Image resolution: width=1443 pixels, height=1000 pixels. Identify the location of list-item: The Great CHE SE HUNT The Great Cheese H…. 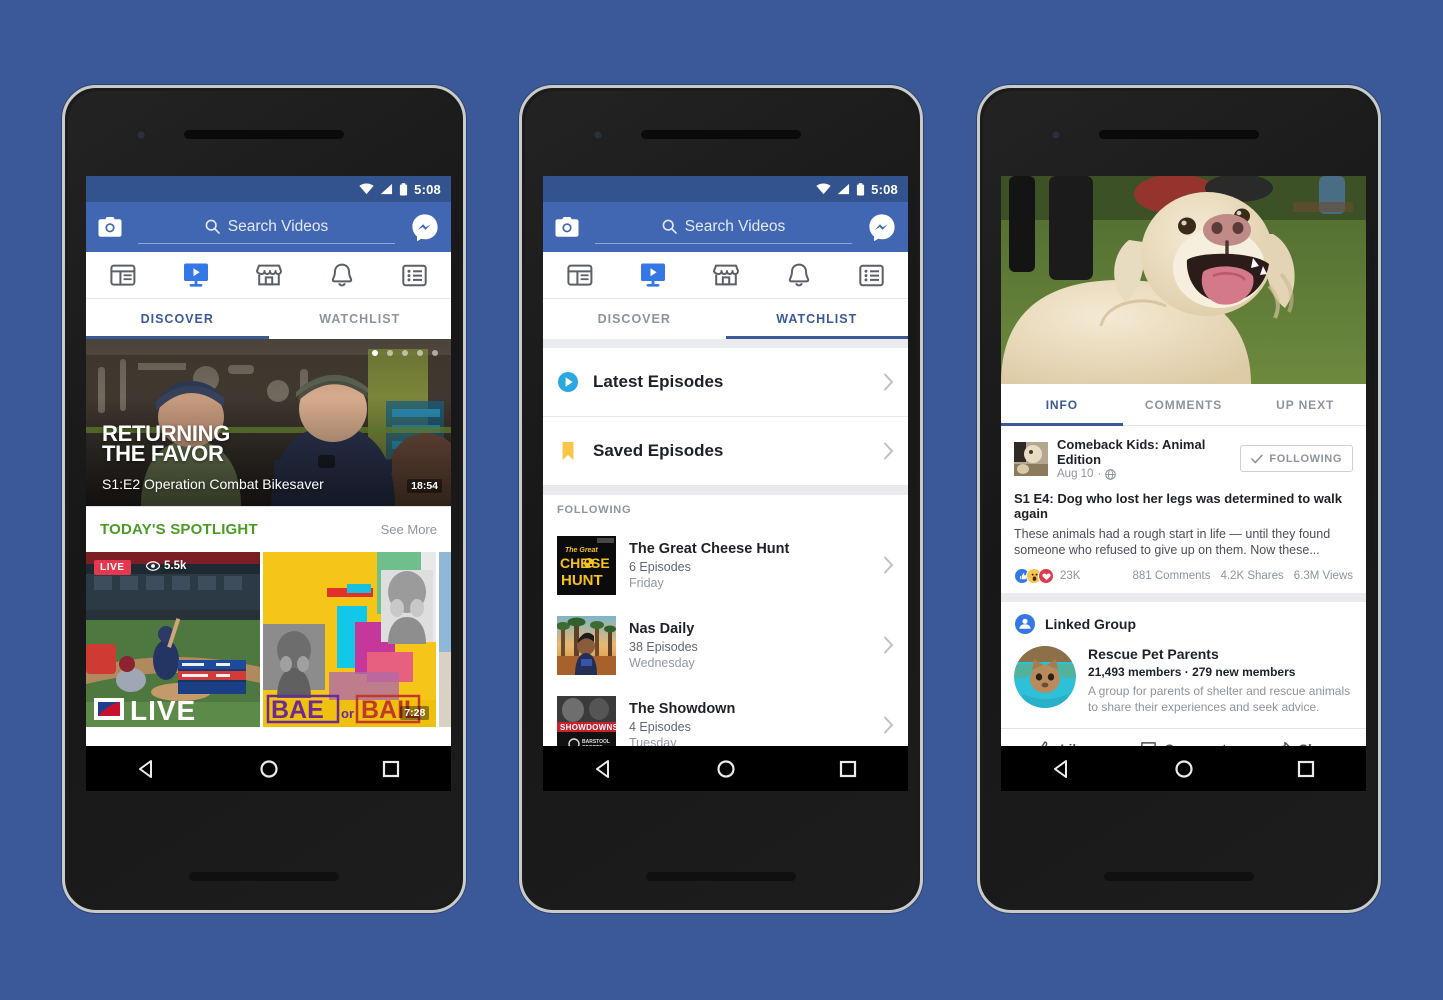
(725, 565).